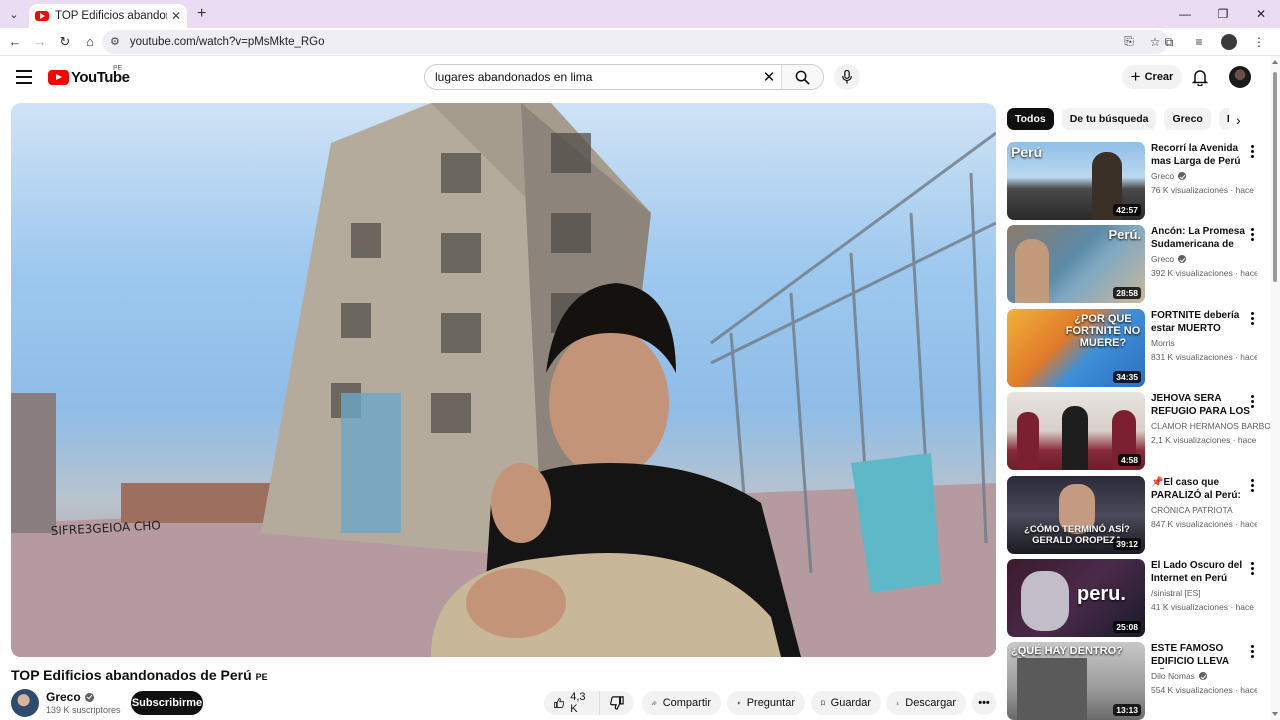  What do you see at coordinates (770, 703) in the screenshot?
I see `ask-label: Preguntar` at bounding box center [770, 703].